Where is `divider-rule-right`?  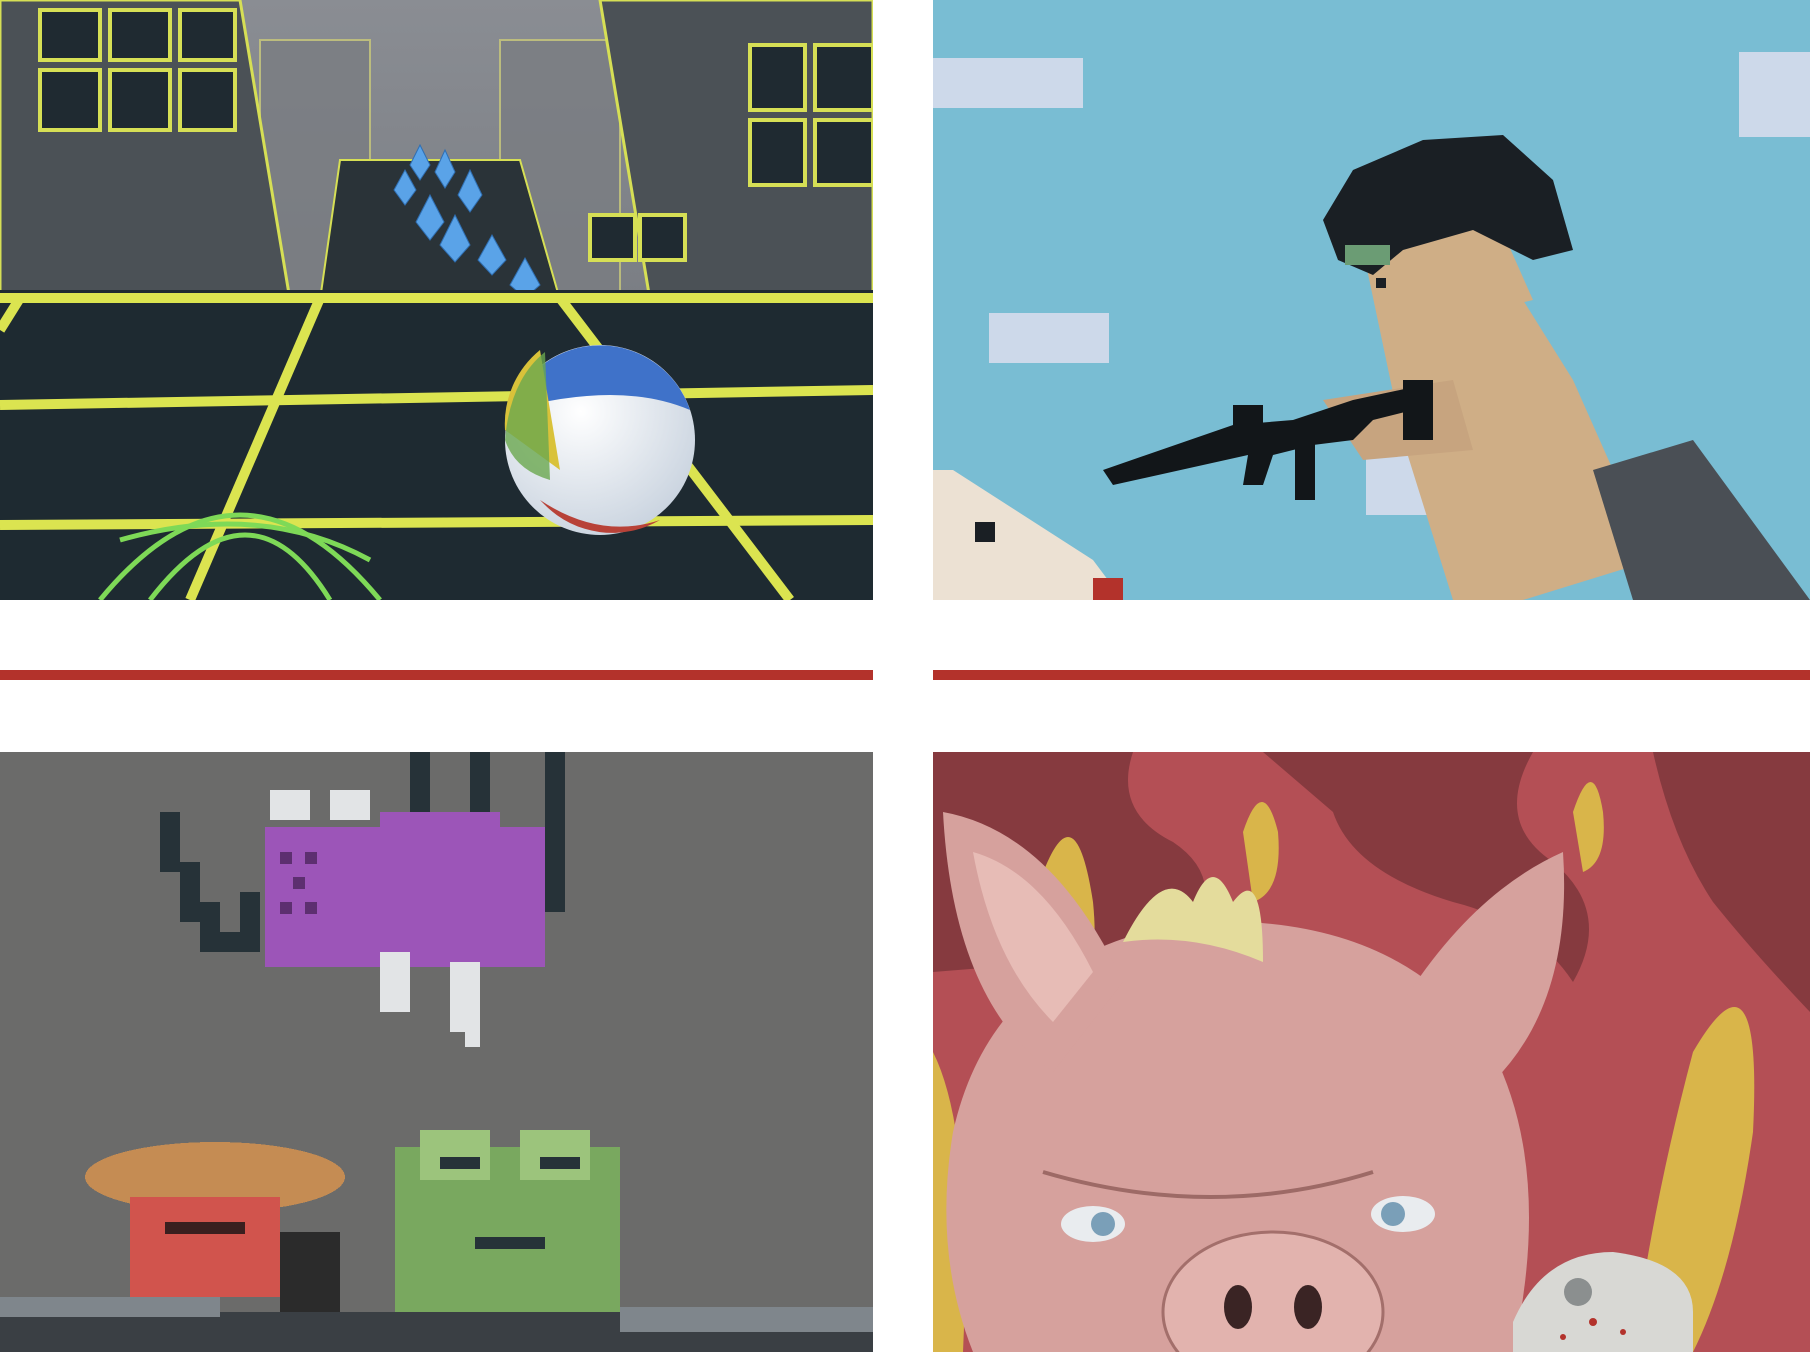 divider-rule-right is located at coordinates (1371, 675).